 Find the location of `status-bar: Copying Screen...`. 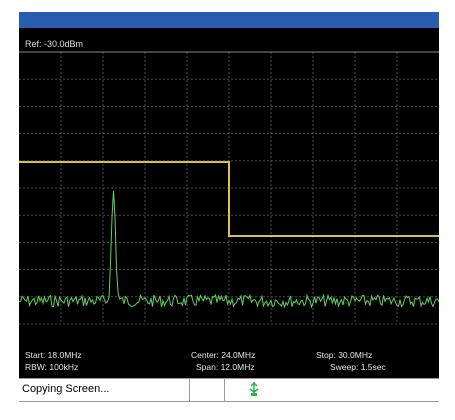

status-bar: Copying Screen... is located at coordinates (229, 390).